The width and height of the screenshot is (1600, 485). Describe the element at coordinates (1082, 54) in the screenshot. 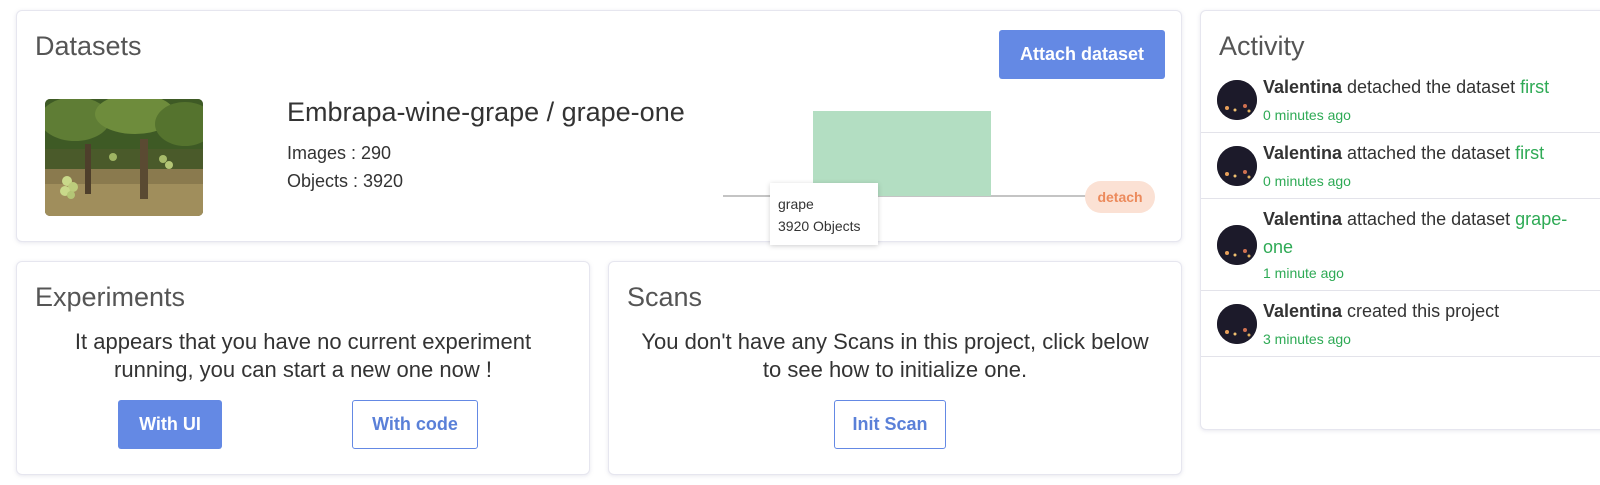

I see `attach-dataset-button: Attach dataset` at that location.